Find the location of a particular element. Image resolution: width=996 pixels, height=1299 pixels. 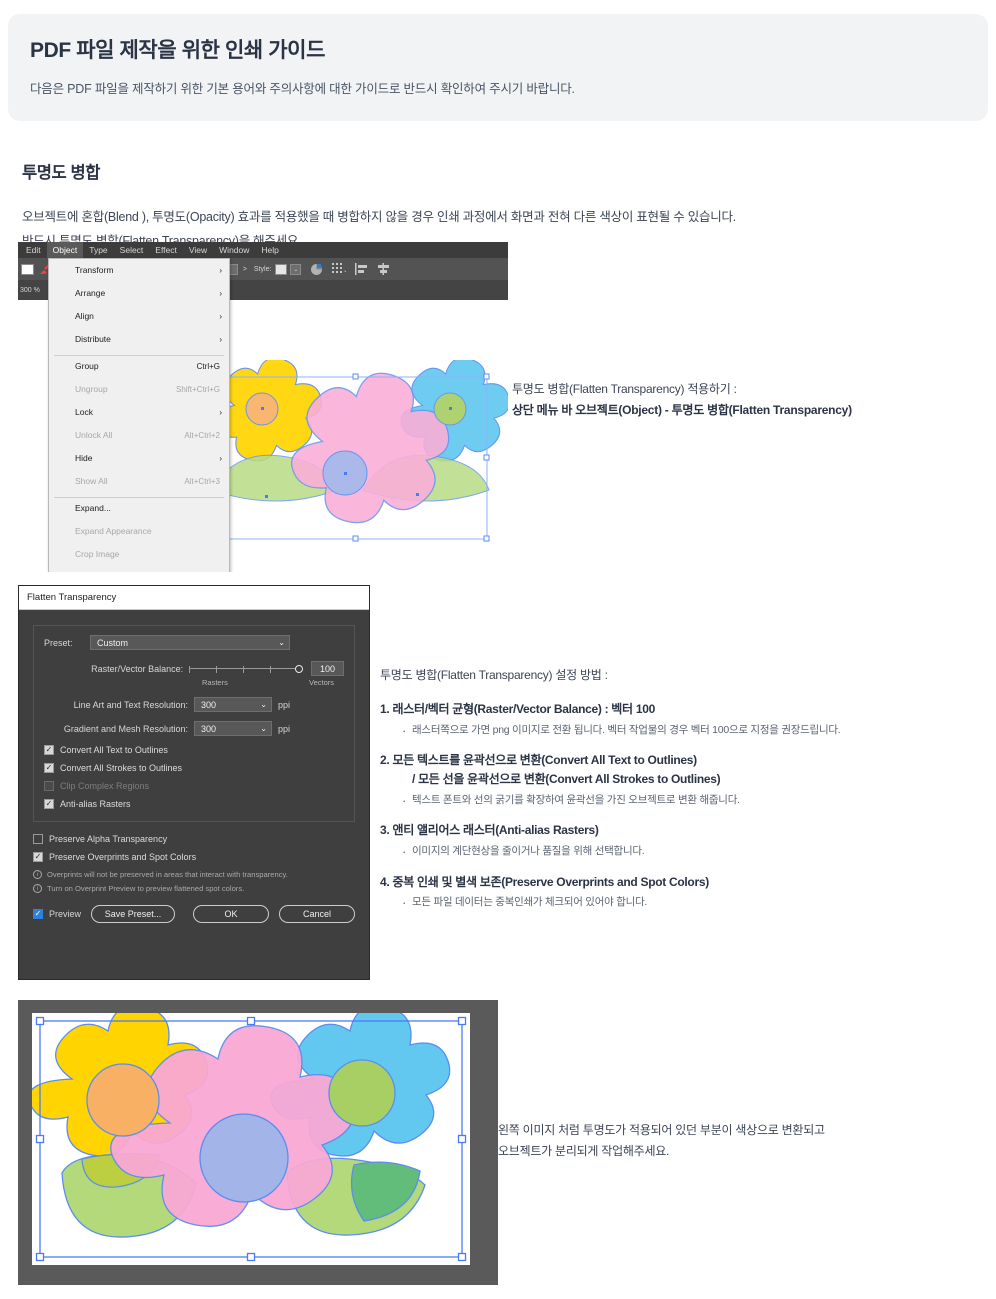

cancel-button: Cancel is located at coordinates (317, 914).